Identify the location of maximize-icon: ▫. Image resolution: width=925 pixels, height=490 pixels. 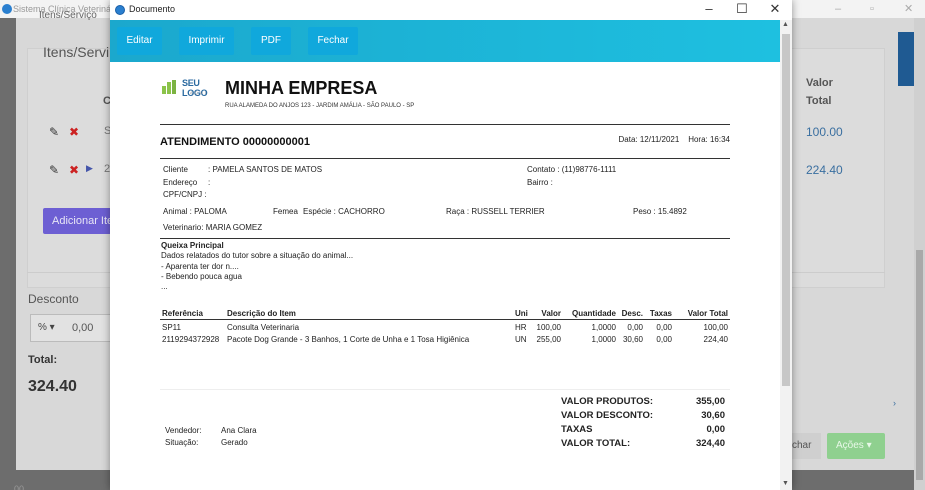
(872, 9).